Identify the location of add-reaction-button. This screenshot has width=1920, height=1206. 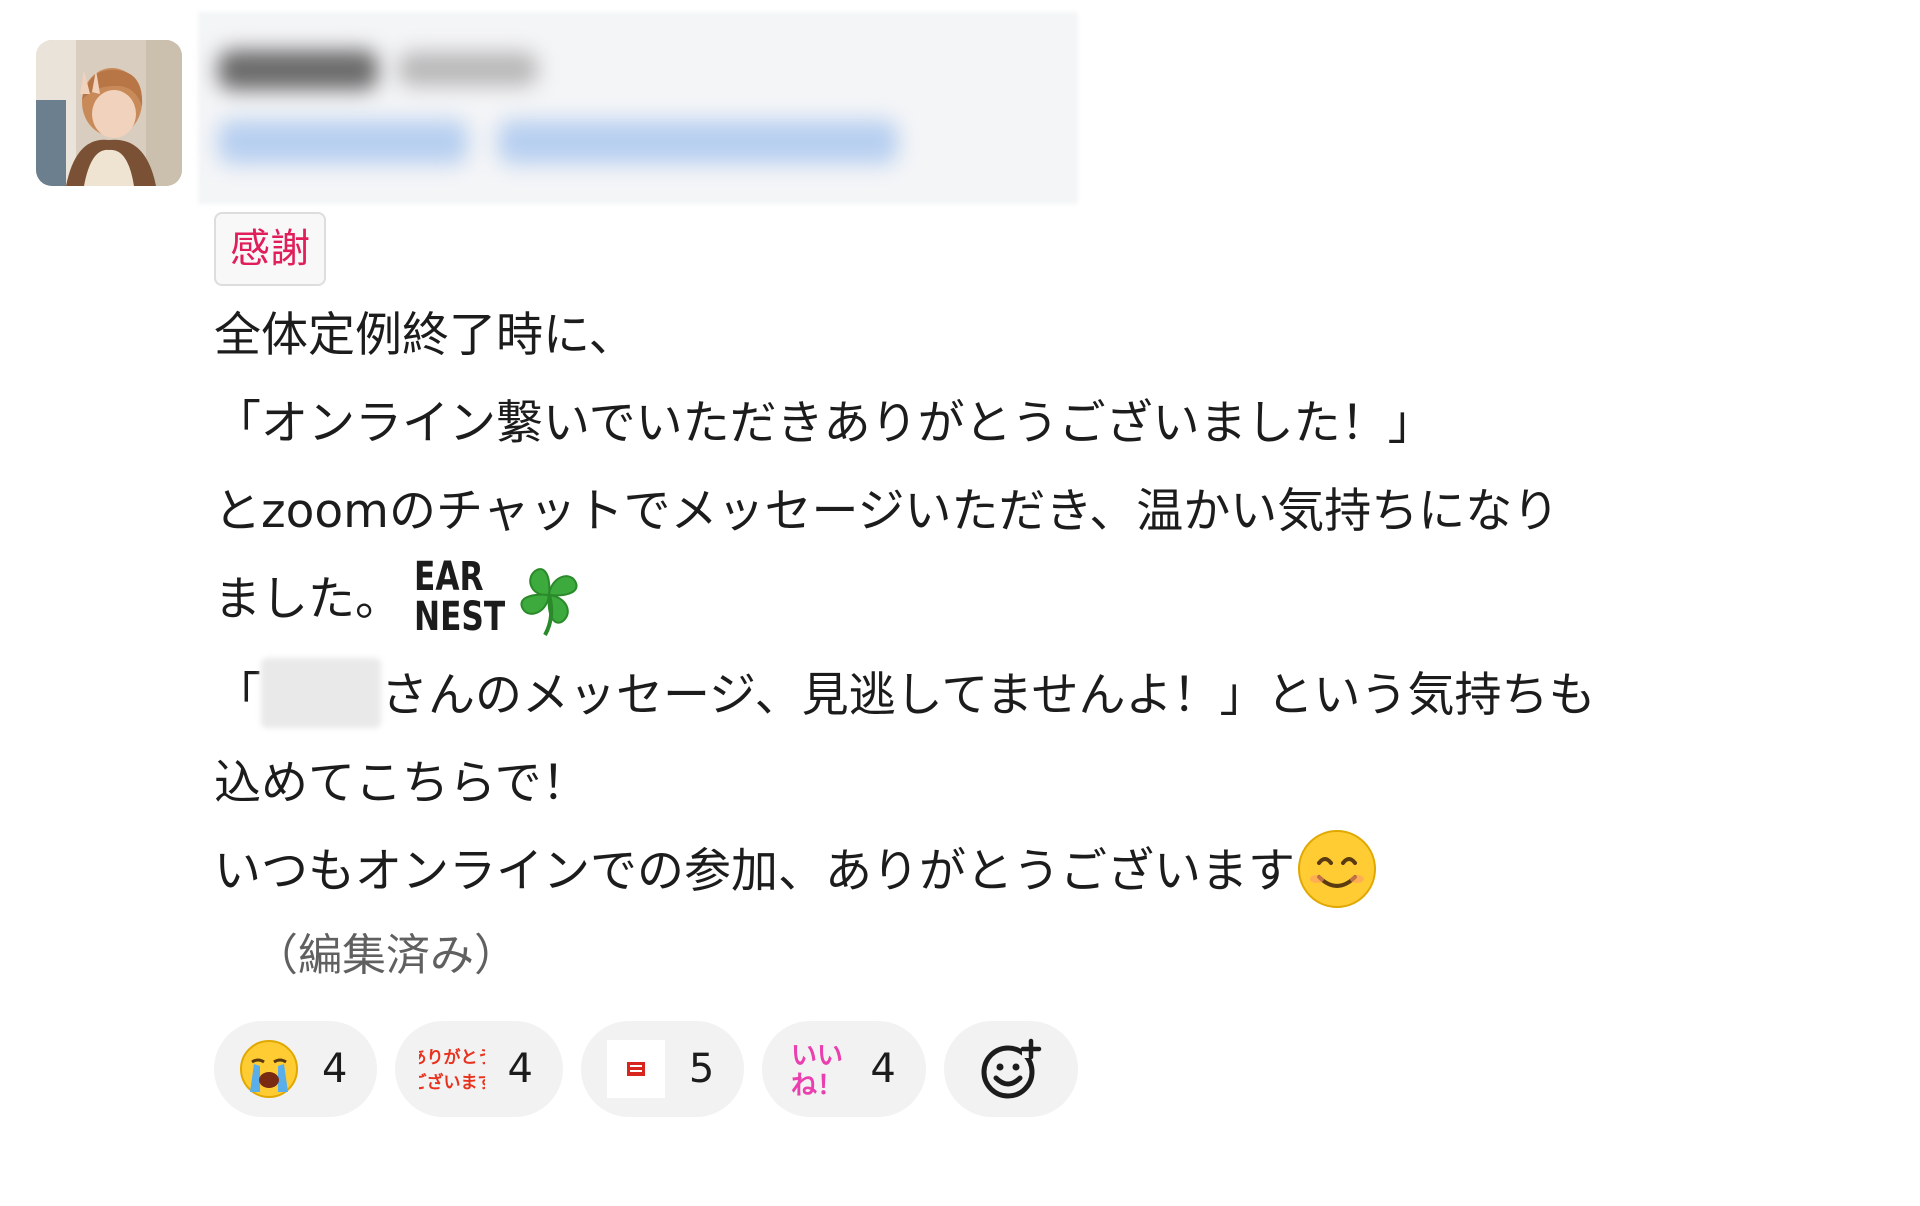
(1010, 1068).